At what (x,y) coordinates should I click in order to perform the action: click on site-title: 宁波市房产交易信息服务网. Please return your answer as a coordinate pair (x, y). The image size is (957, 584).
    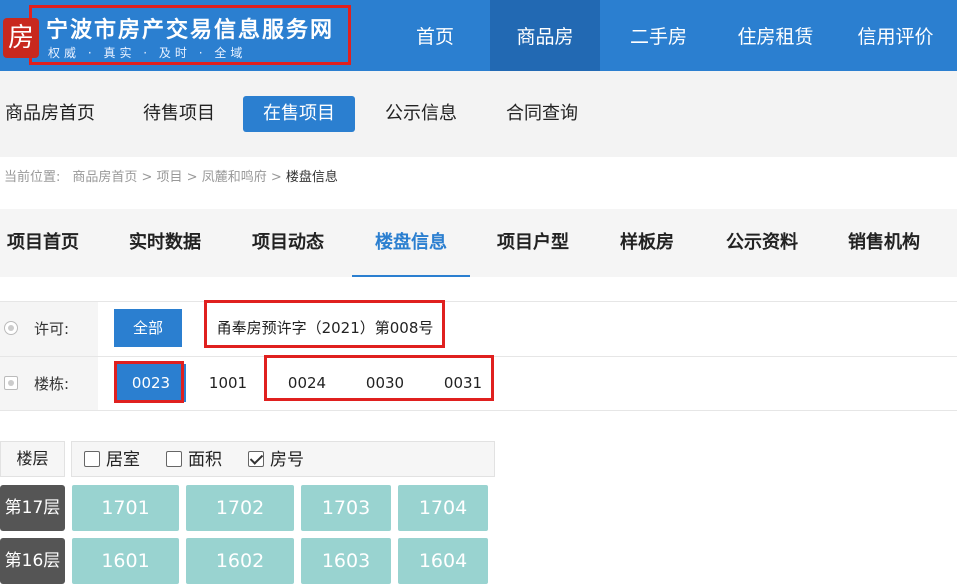
    Looking at the image, I should click on (190, 30).